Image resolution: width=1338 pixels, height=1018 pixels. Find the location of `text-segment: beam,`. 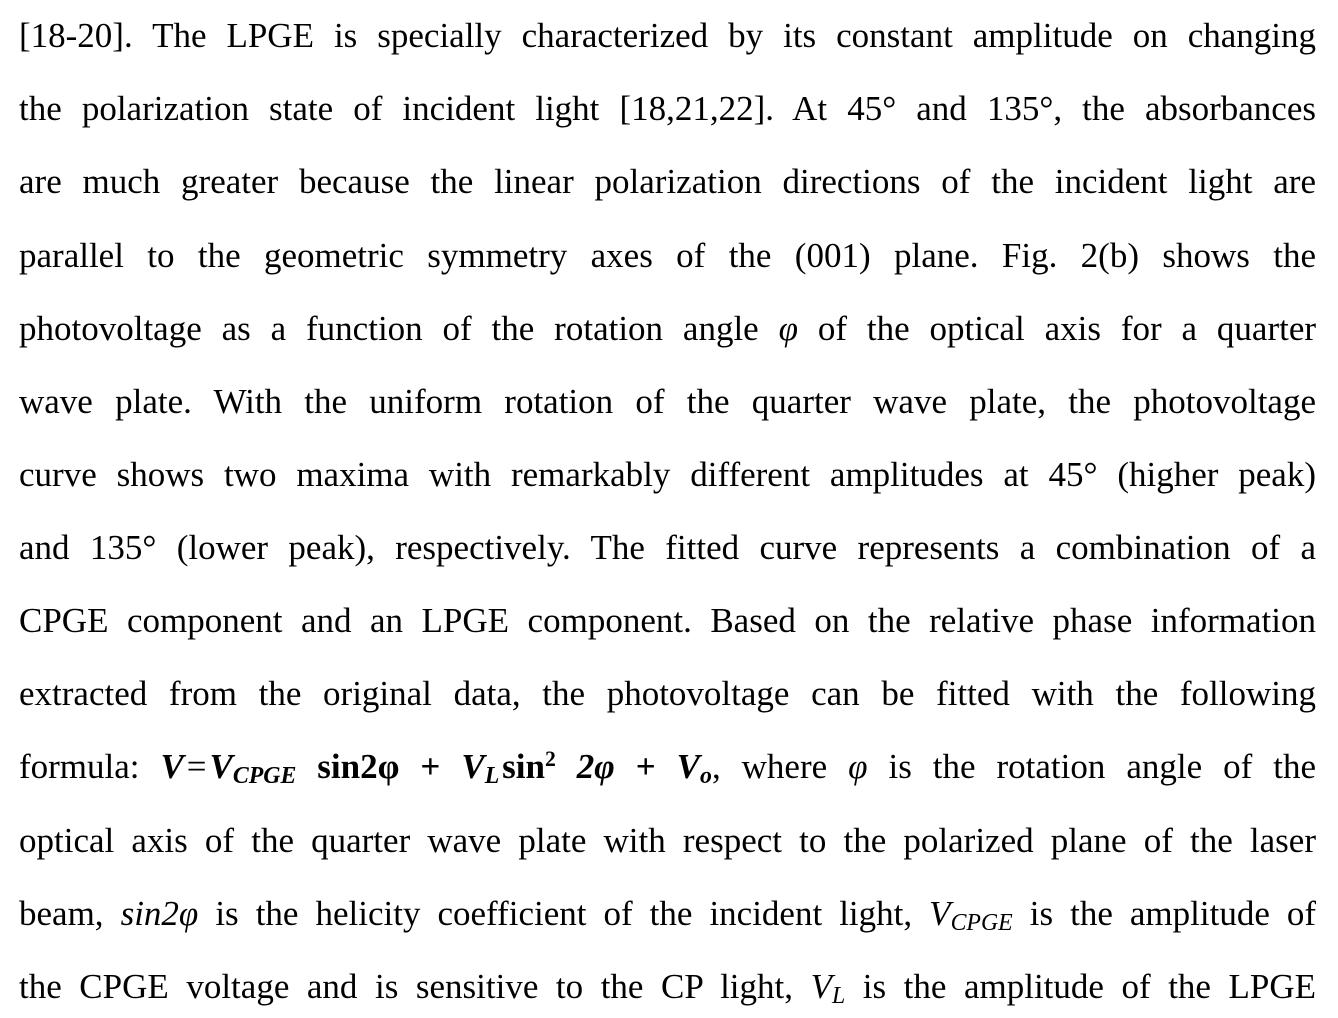

text-segment: beam, is located at coordinates (61, 913).